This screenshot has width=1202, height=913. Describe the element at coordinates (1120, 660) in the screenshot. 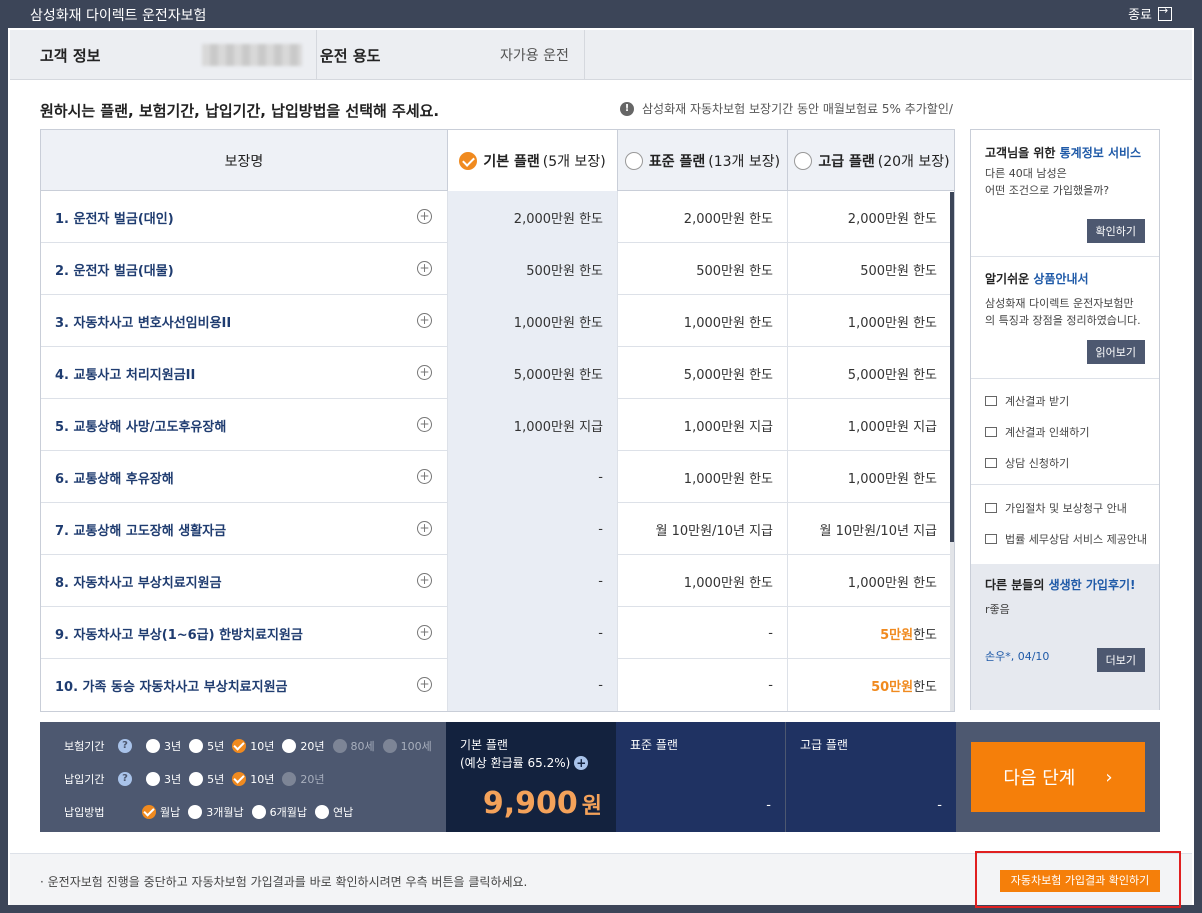

I see `more-reviews-button: 더보기` at that location.